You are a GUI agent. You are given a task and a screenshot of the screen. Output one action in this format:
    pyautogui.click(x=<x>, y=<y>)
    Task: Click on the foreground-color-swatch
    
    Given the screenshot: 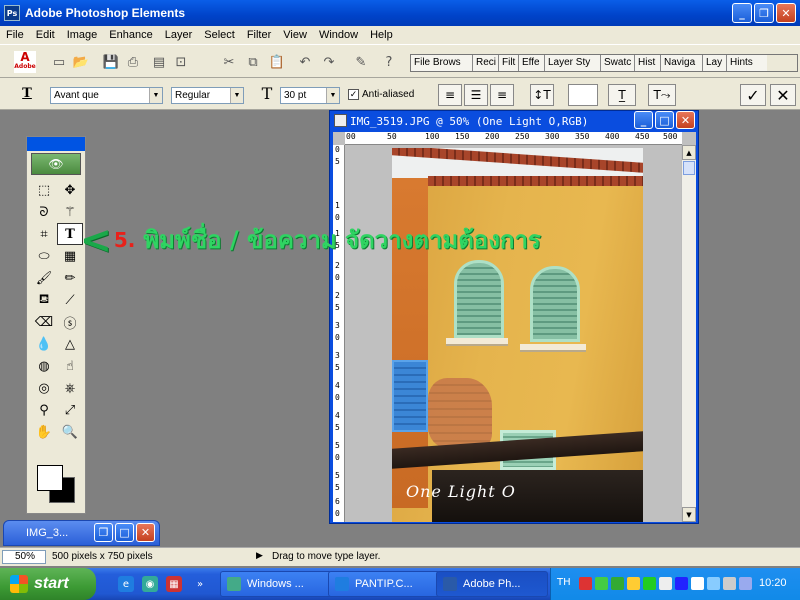 What is the action you would take?
    pyautogui.click(x=50, y=478)
    